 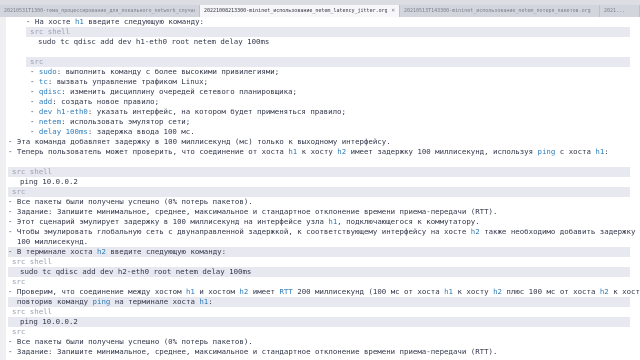 What do you see at coordinates (393, 11) in the screenshot?
I see `close-icon: ×` at bounding box center [393, 11].